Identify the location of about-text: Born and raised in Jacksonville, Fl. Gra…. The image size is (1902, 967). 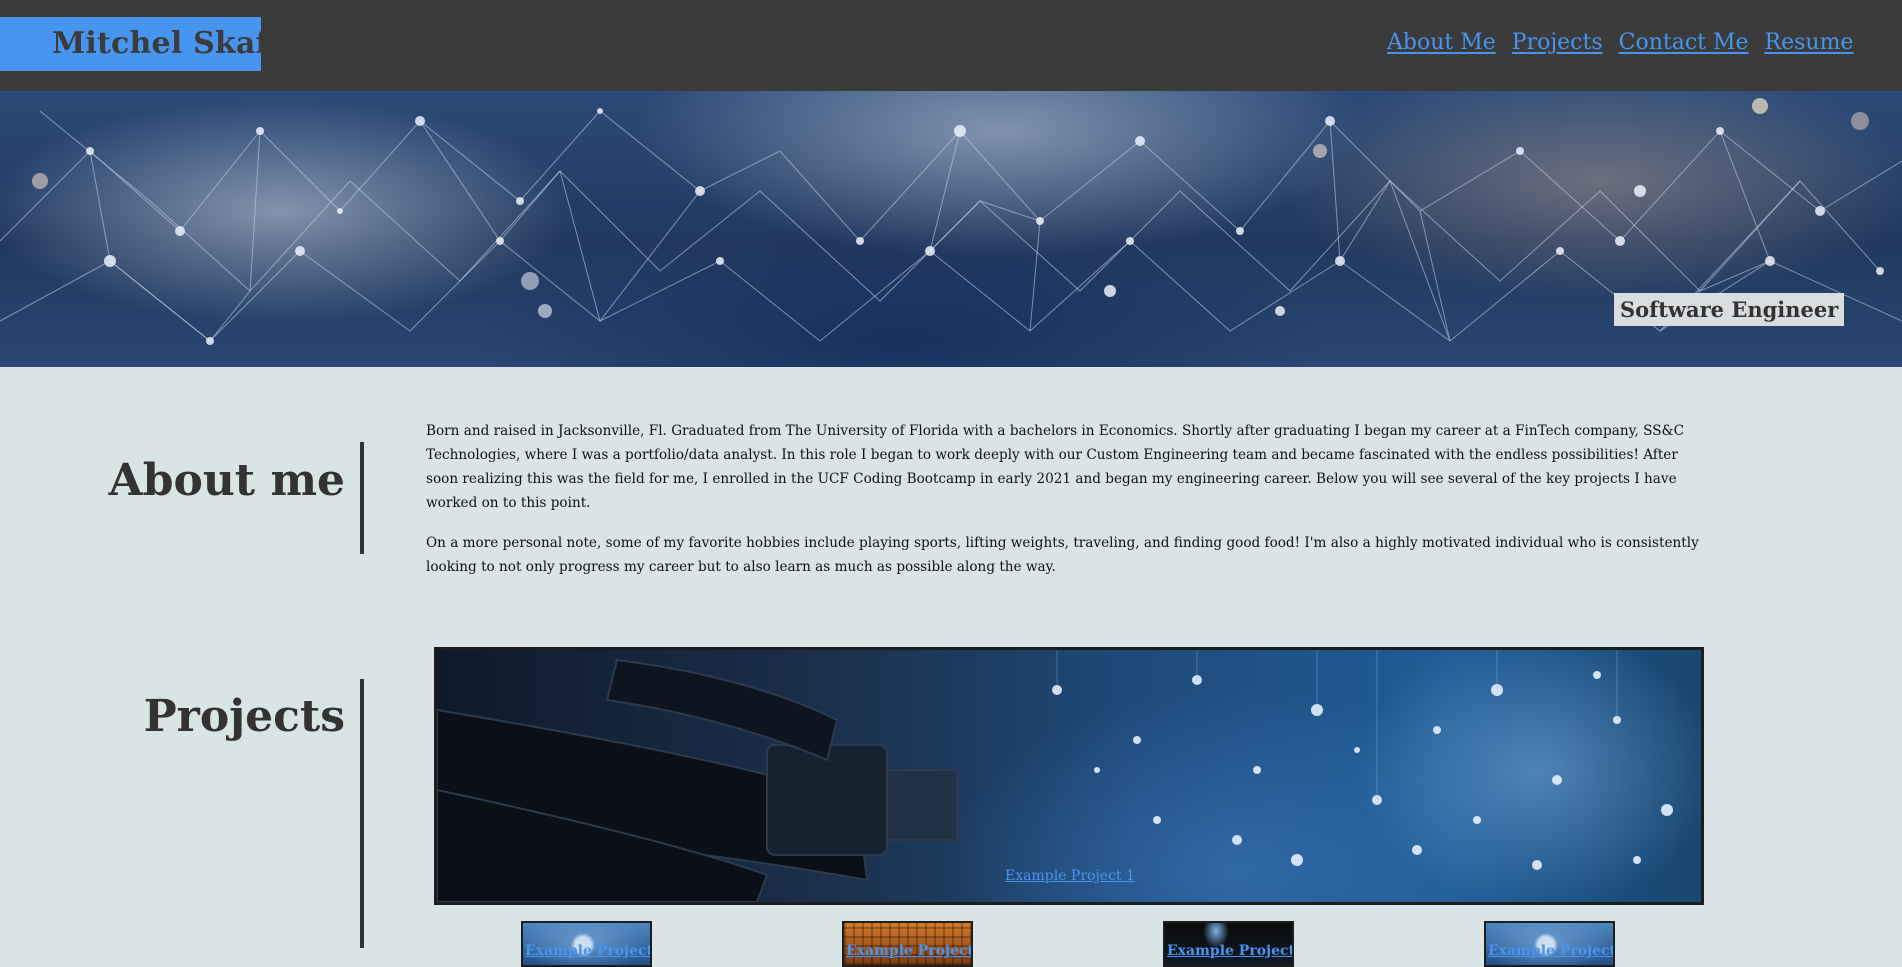
(1067, 499).